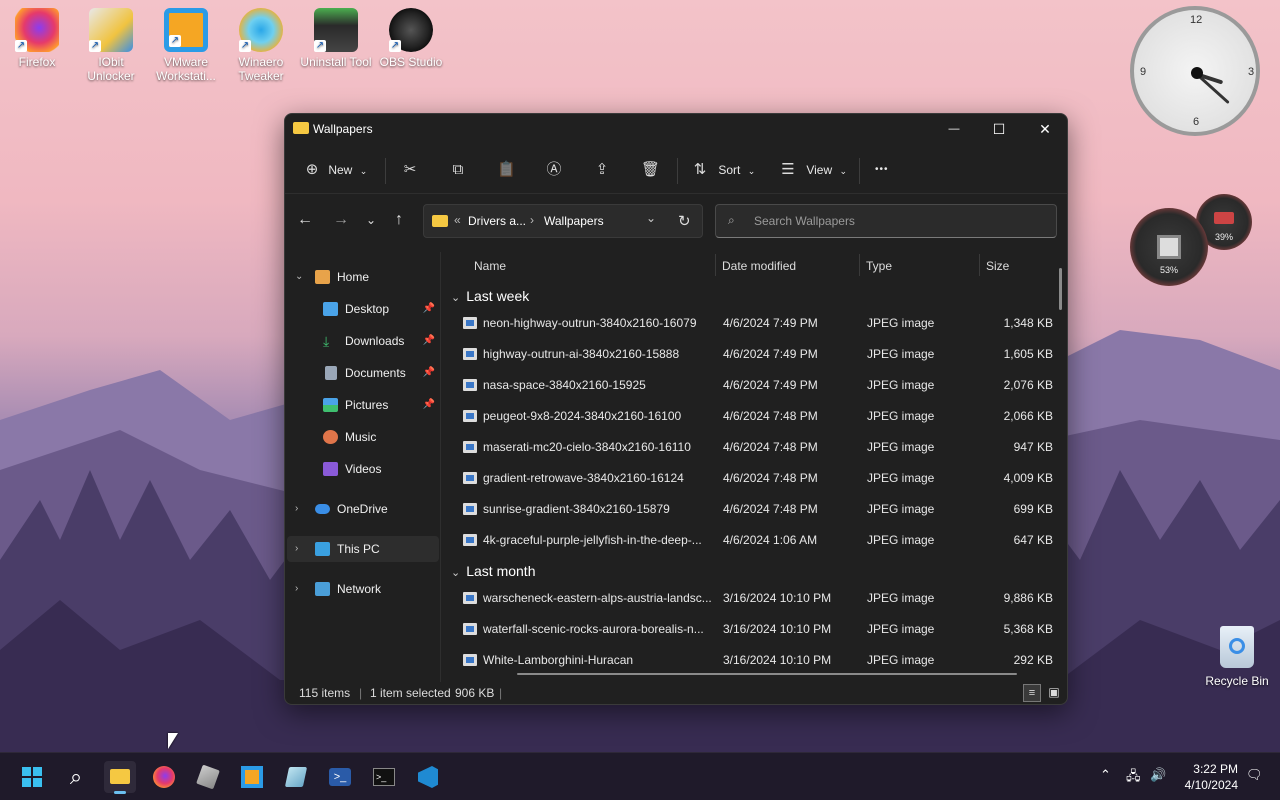 This screenshot has height=800, width=1280. I want to click on breadcrumb-wallpapers: Wallpapers, so click(574, 221).